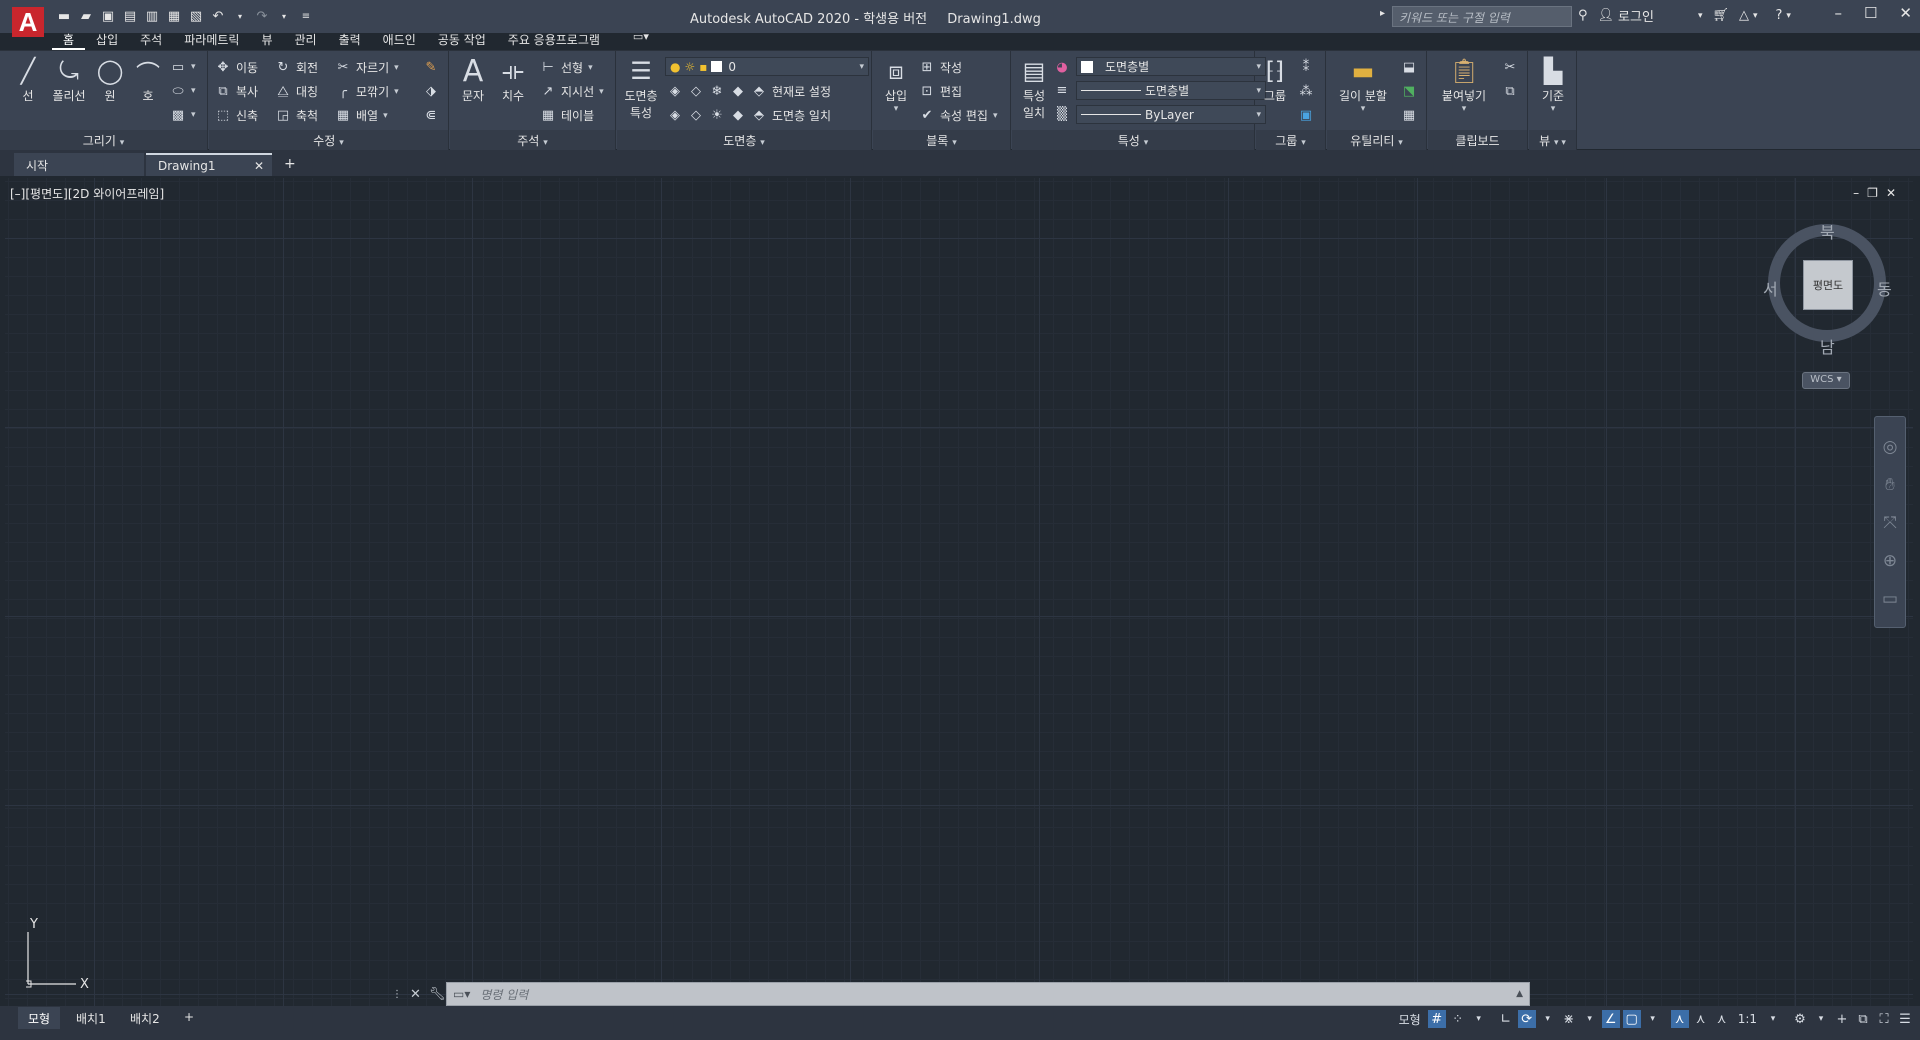 This screenshot has width=1920, height=1040. Describe the element at coordinates (1821, 1019) in the screenshot. I see `workspace-dropdown-icon: ▾` at that location.